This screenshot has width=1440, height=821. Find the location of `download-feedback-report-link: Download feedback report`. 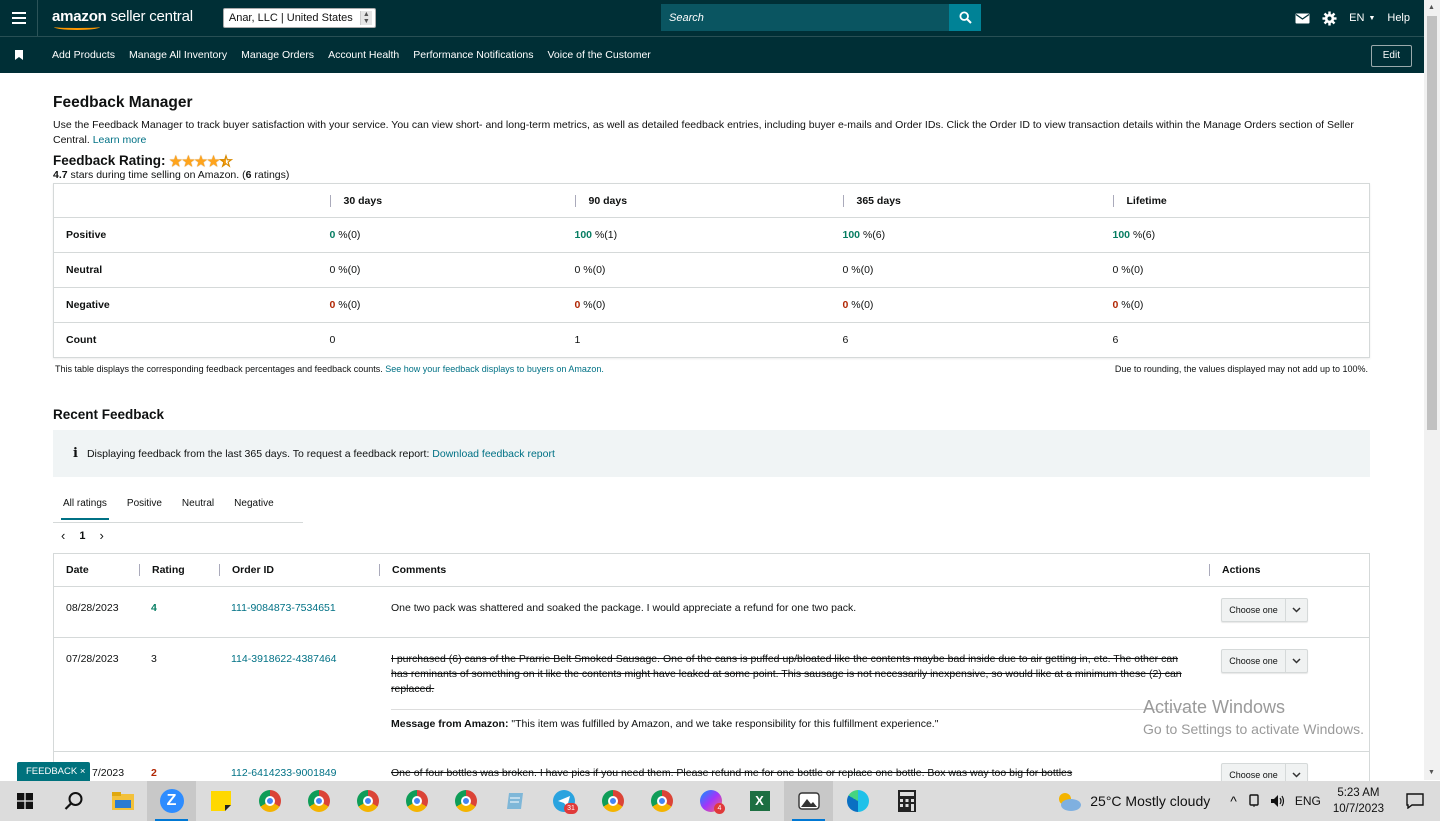

download-feedback-report-link: Download feedback report is located at coordinates (493, 454).